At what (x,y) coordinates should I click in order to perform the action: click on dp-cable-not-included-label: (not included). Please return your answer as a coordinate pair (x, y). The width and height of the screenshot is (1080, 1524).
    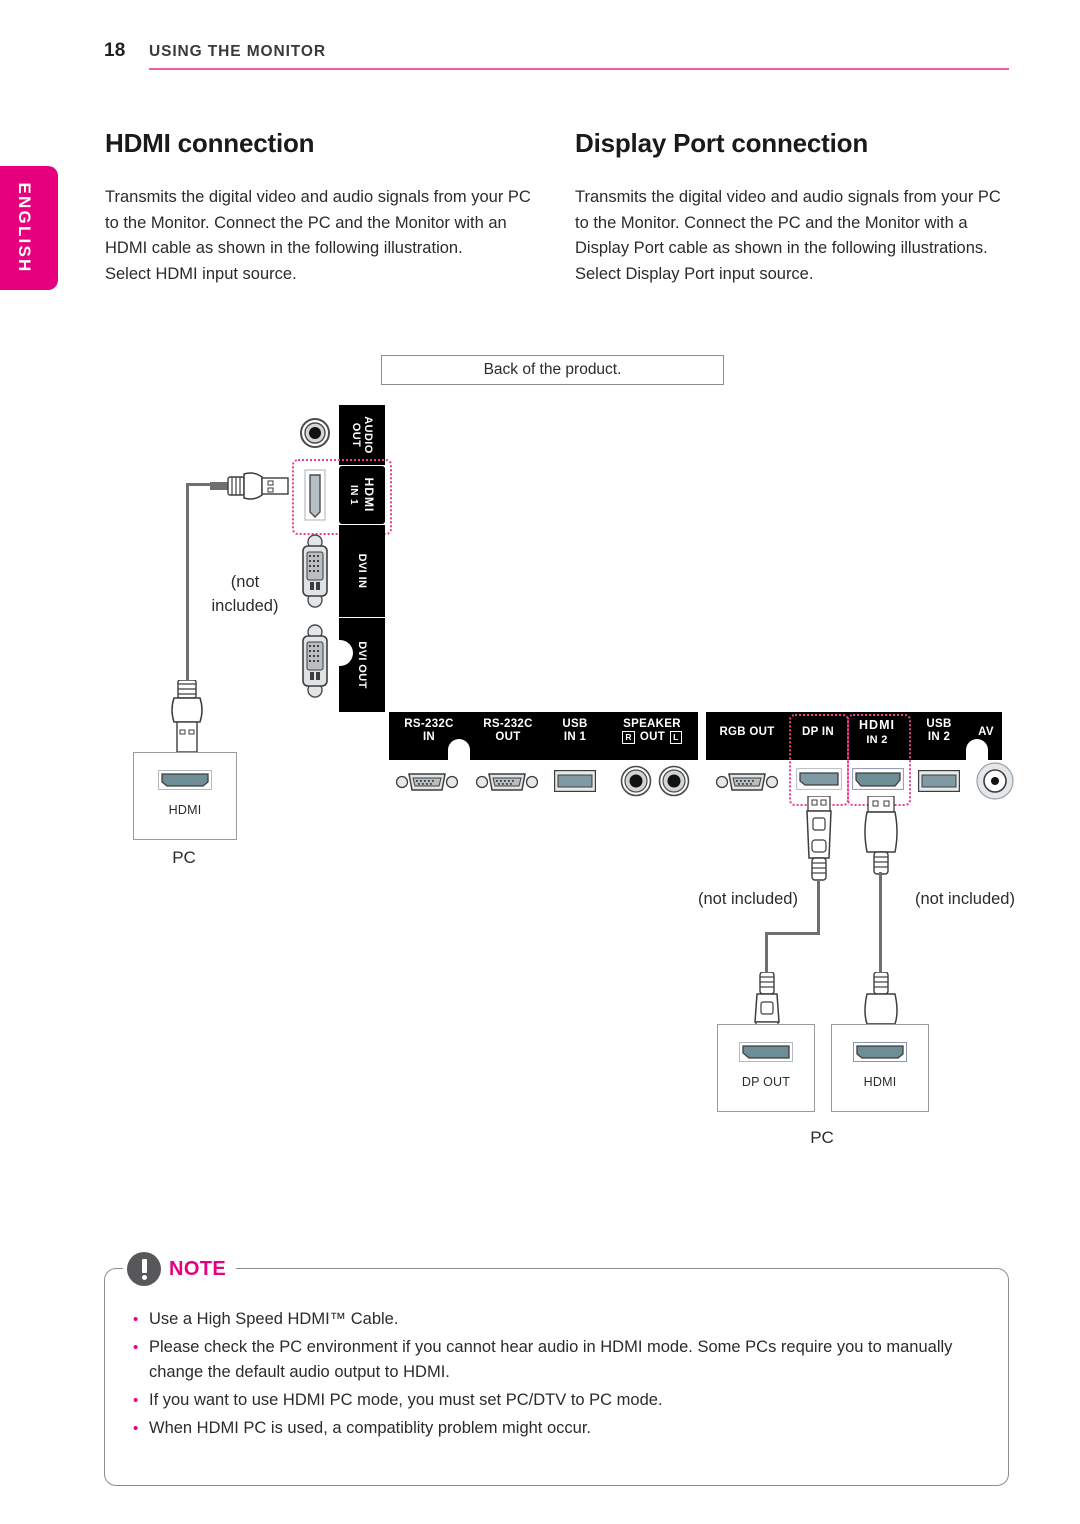
    Looking at the image, I should click on (748, 899).